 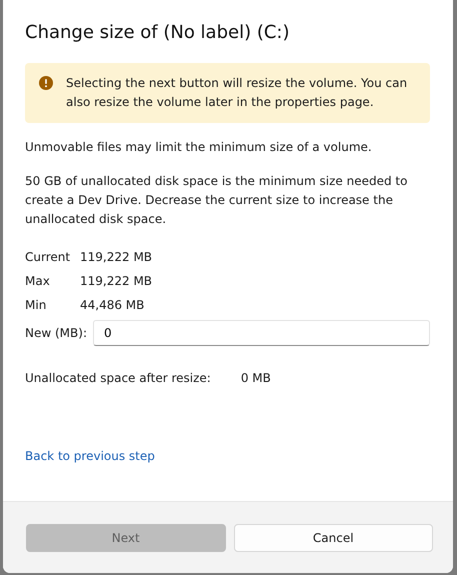 I want to click on size-value: 44,486 MB, so click(x=113, y=305).